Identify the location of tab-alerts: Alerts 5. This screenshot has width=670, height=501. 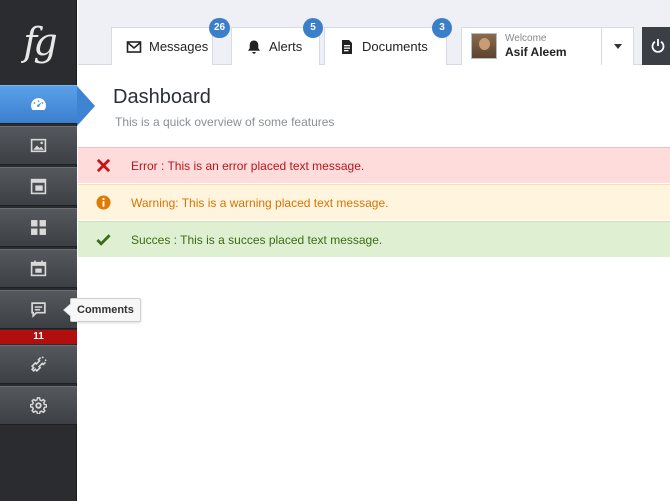
(277, 41).